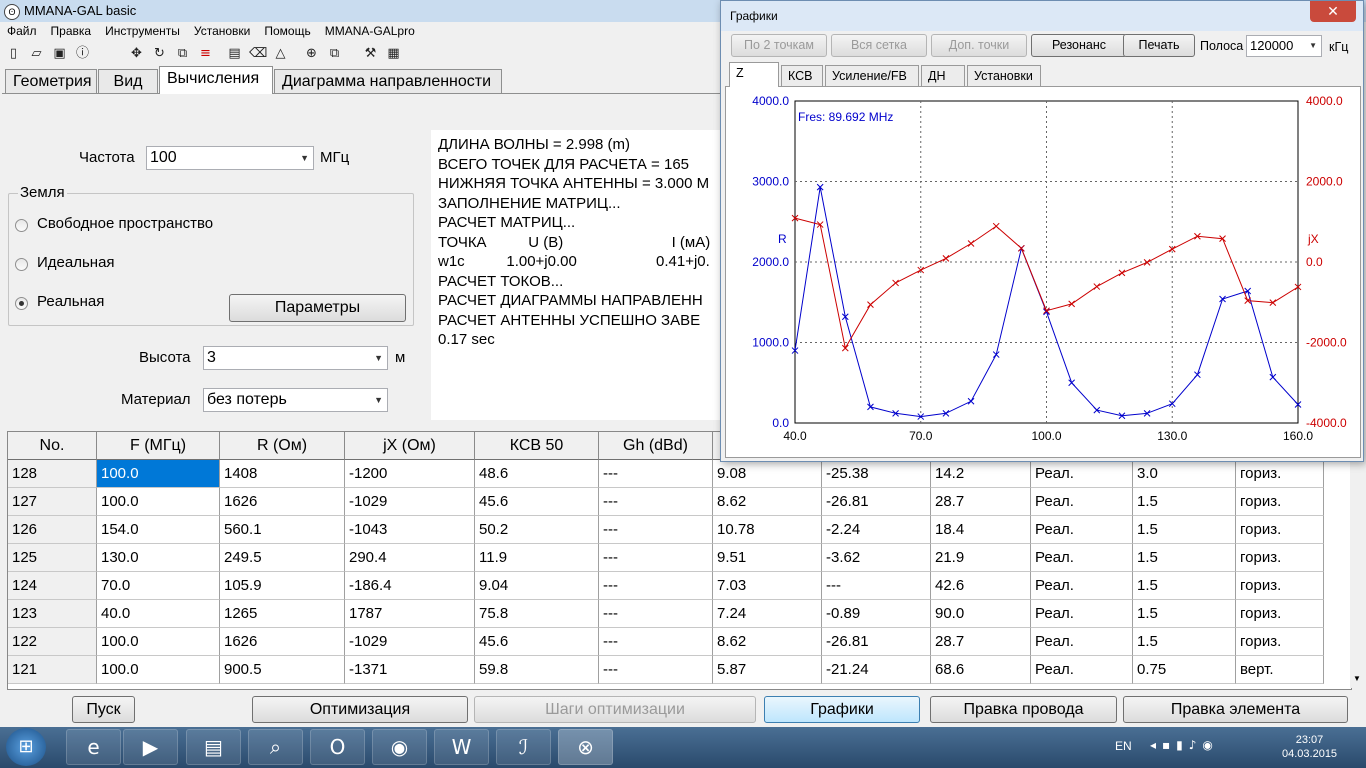  Describe the element at coordinates (360, 709) in the screenshot. I see `optimization-button: Оптимизация` at that location.